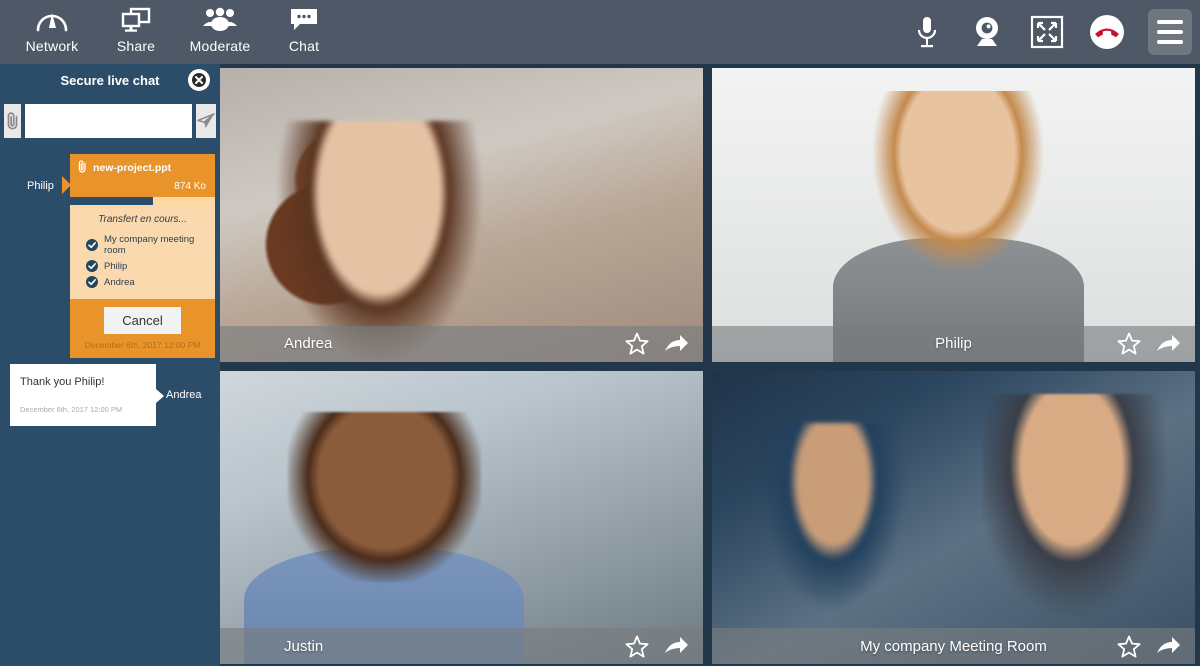  I want to click on menu-icon, so click(1170, 32).